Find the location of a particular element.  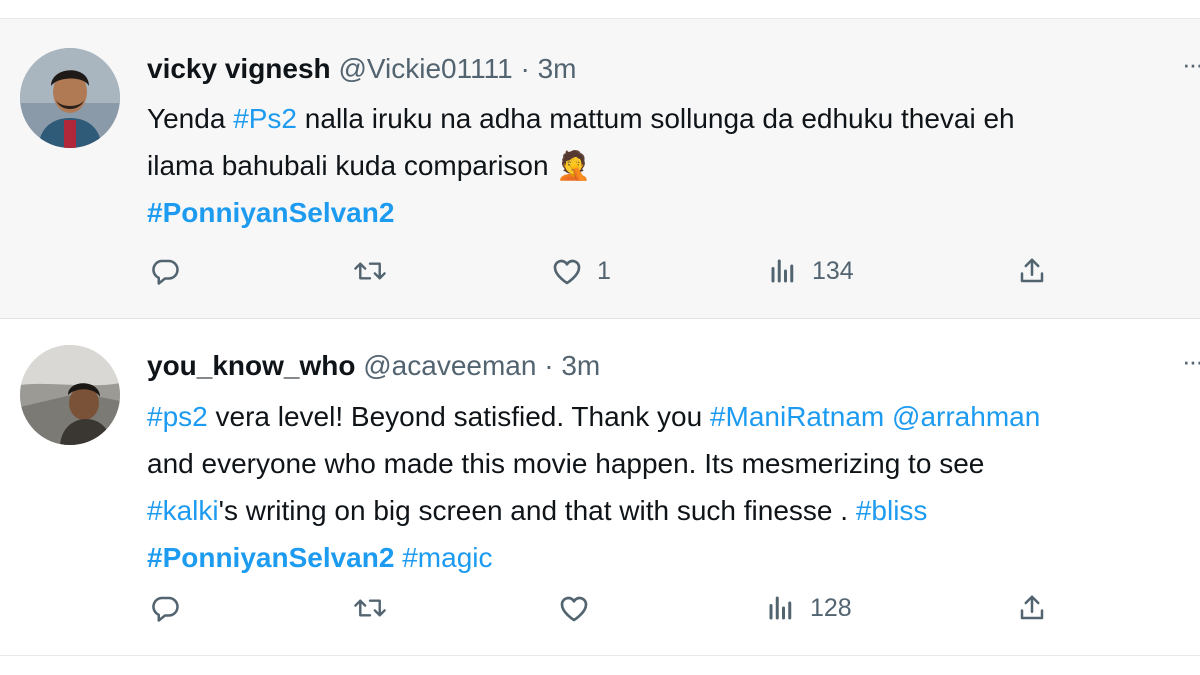

like-button is located at coordinates (574, 608).